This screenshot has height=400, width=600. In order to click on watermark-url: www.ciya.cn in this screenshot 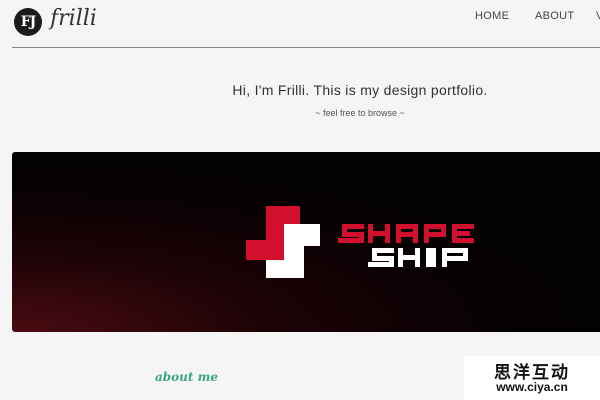, I will do `click(532, 387)`.